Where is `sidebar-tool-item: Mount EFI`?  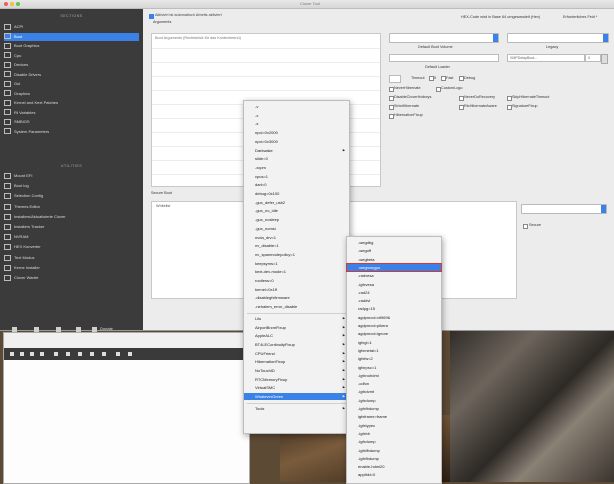 sidebar-tool-item: Mount EFI is located at coordinates (71, 176).